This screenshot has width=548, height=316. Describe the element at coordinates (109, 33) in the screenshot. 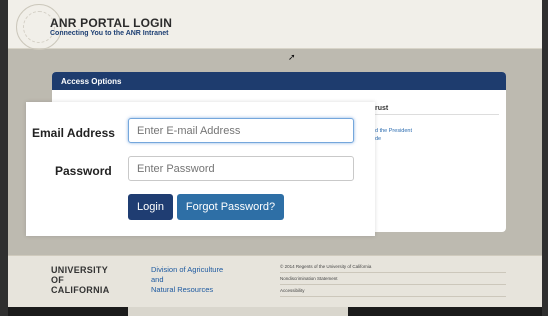

I see `page-subtitle: Connecting You to the ANR Intranet` at that location.